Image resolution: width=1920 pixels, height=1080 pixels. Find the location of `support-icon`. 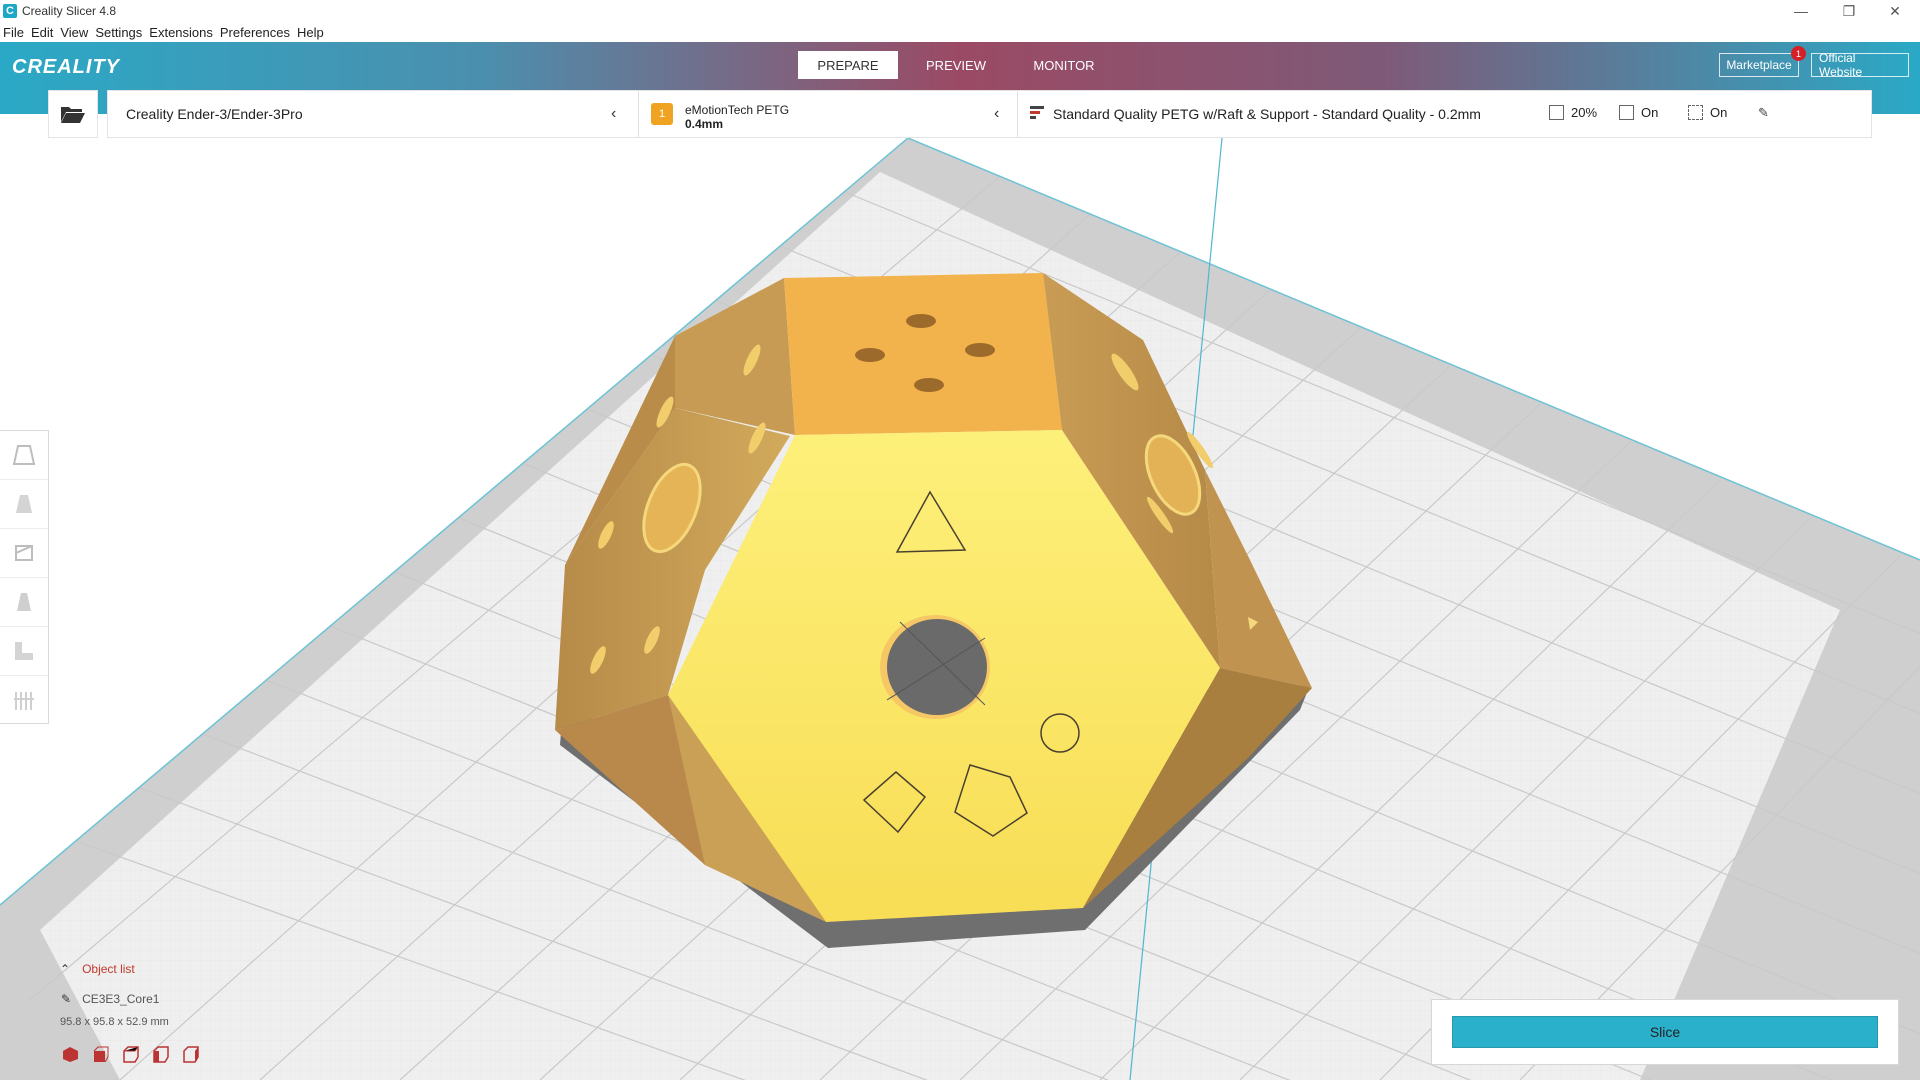

support-icon is located at coordinates (1626, 112).